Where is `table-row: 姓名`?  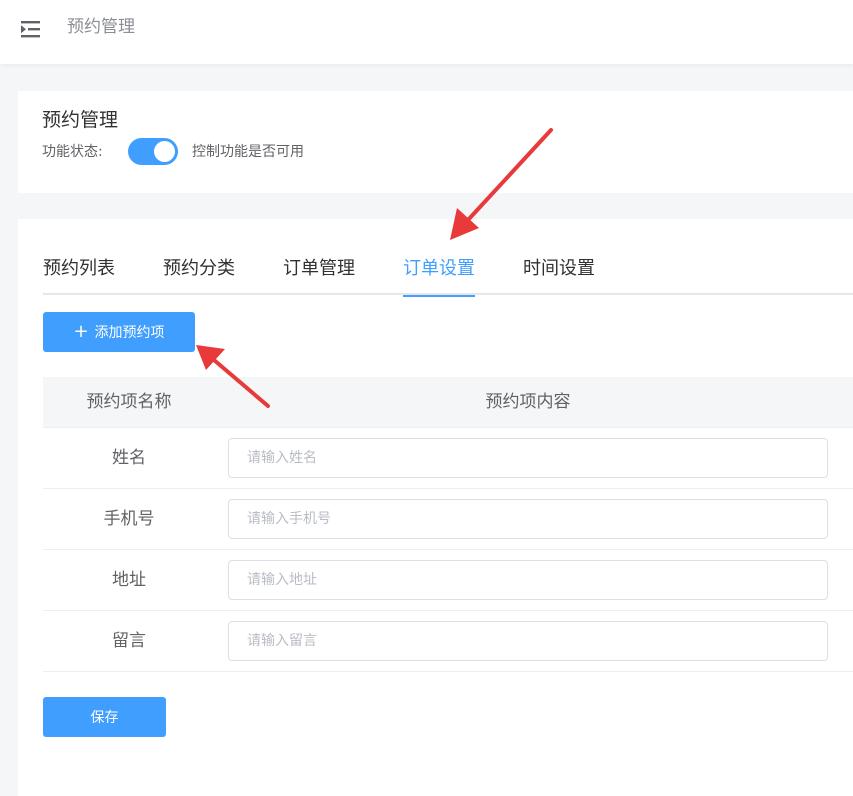 table-row: 姓名 is located at coordinates (448, 458).